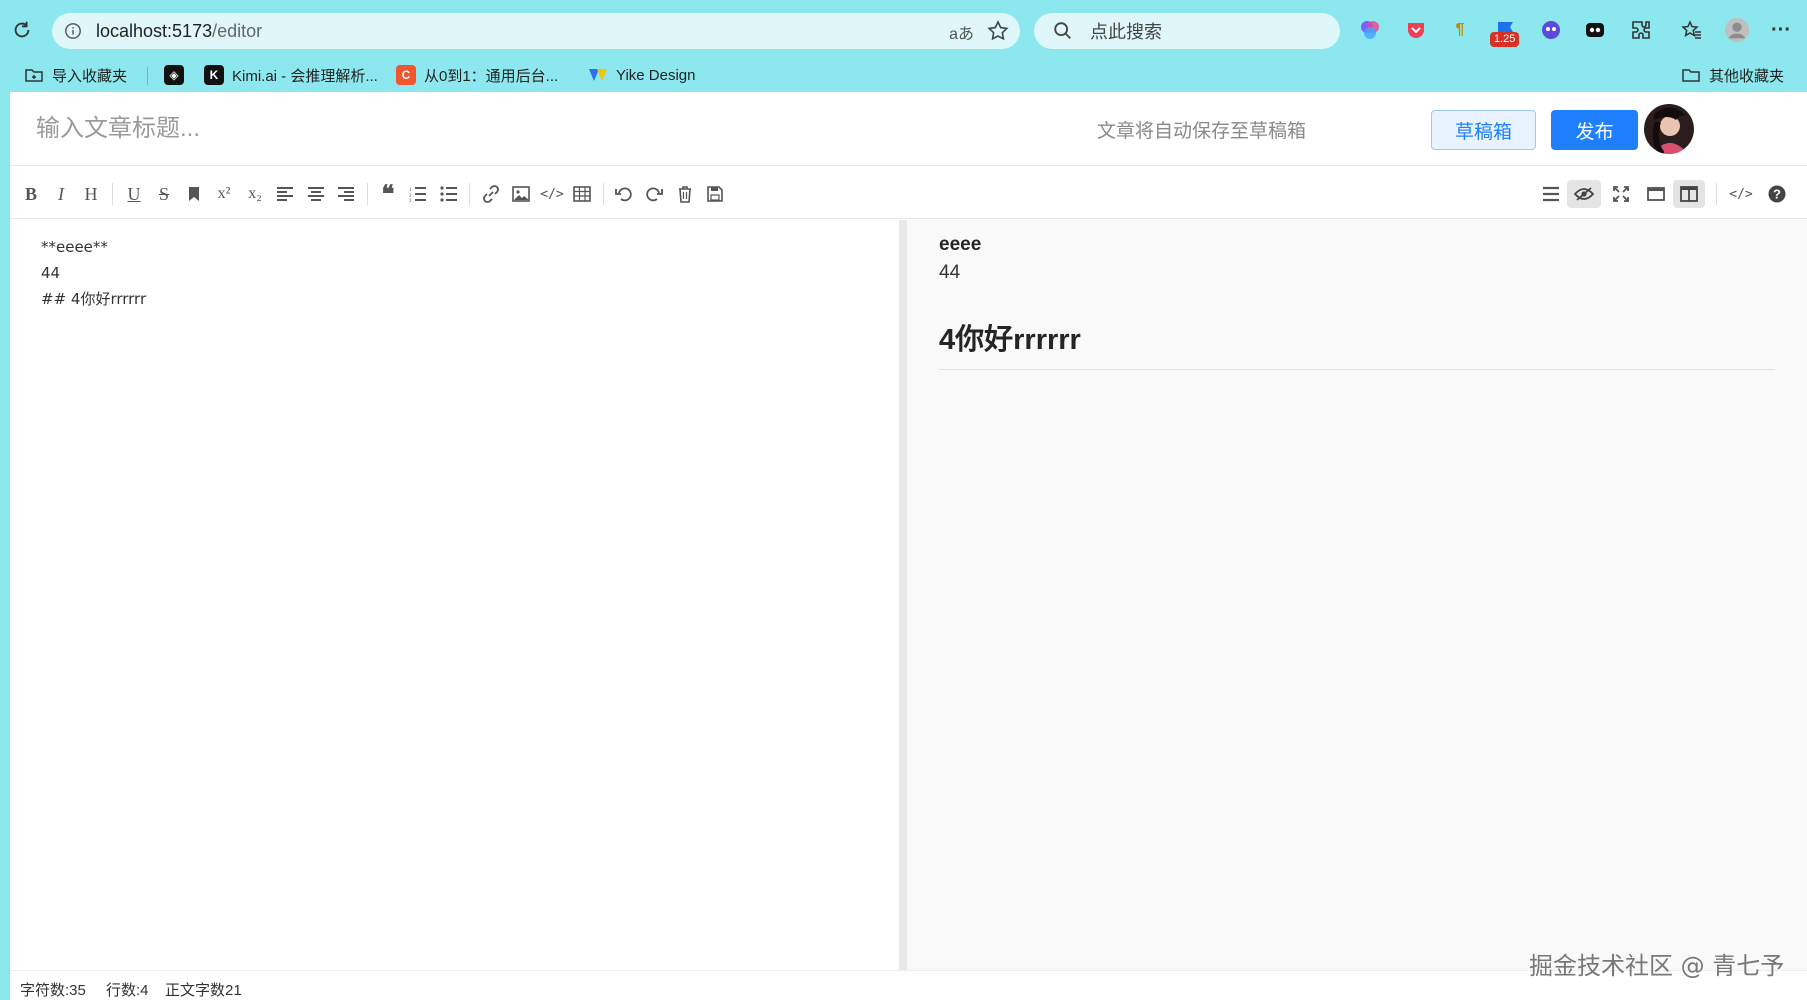  Describe the element at coordinates (685, 194) in the screenshot. I see `trash-icon` at that location.